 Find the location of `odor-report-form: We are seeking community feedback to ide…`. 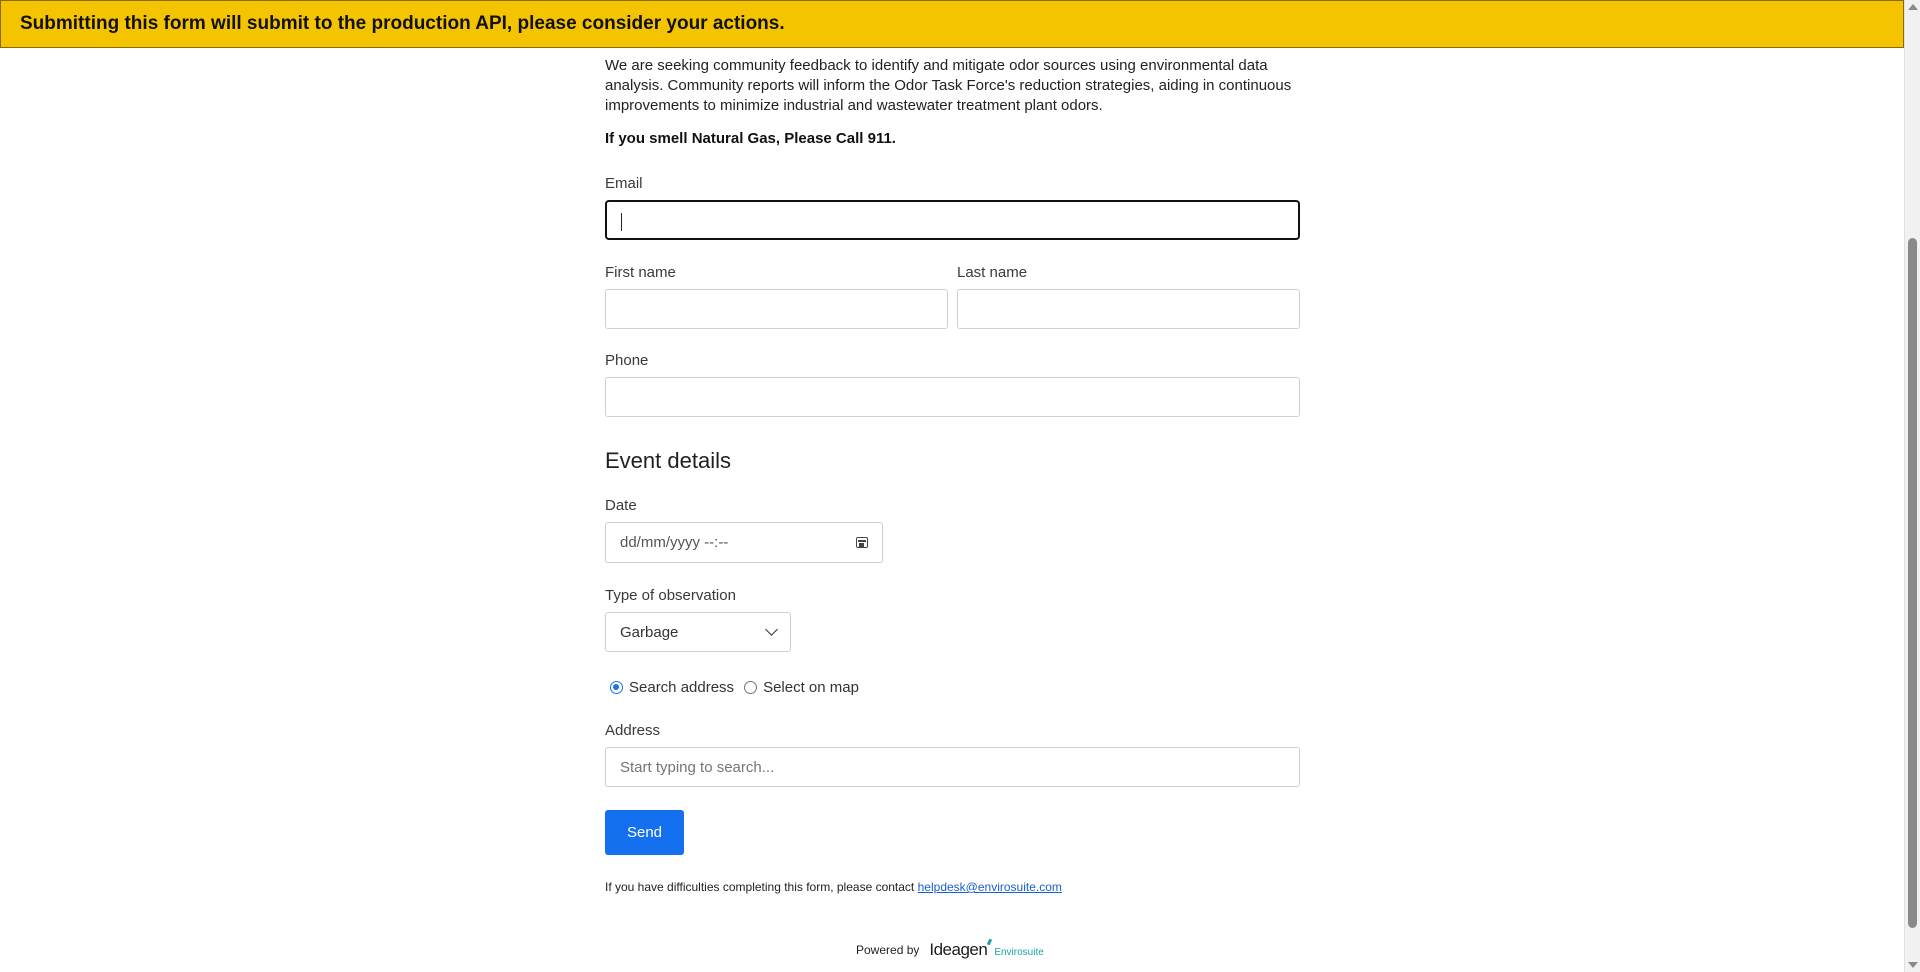

odor-report-form: We are seeking community feedback to ide… is located at coordinates (952, 97).